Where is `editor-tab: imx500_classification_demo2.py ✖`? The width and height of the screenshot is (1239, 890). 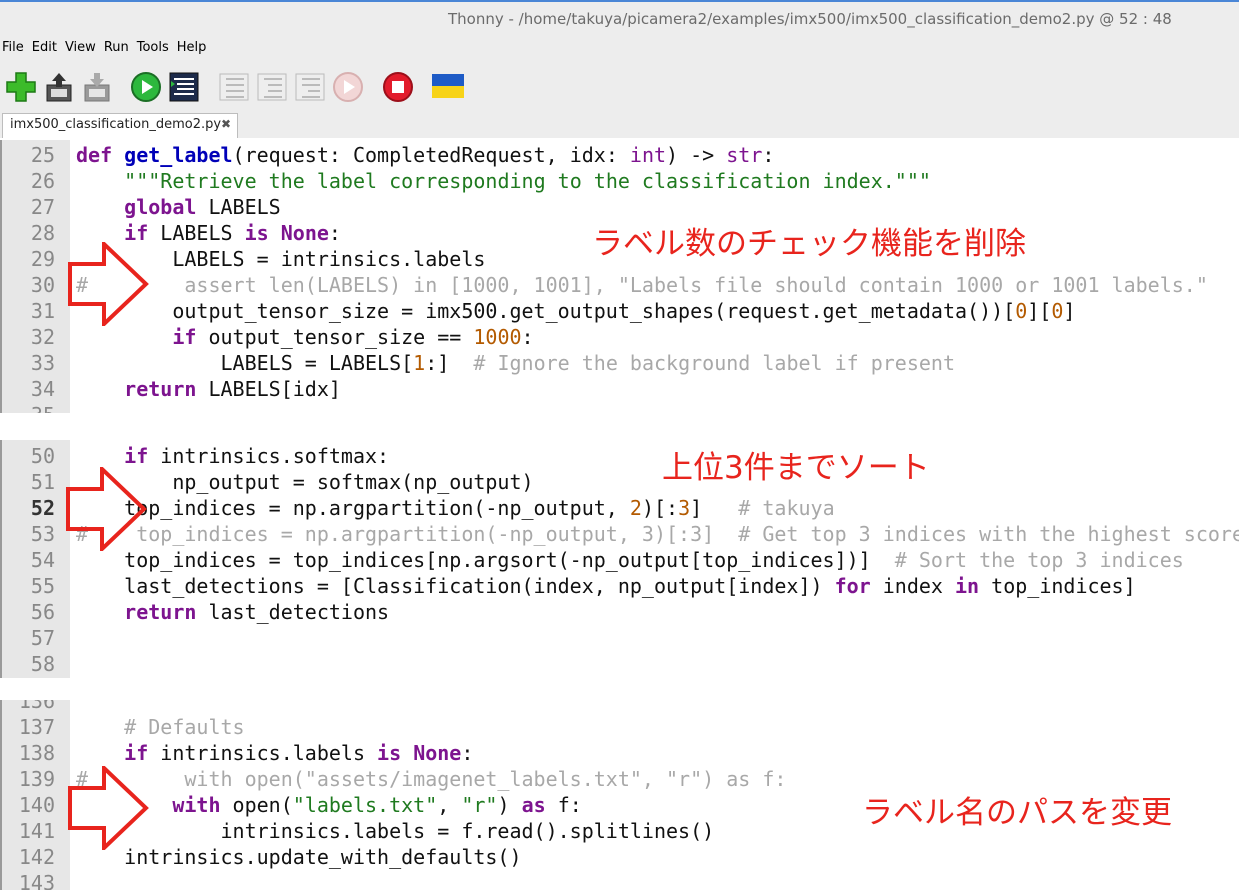 editor-tab: imx500_classification_demo2.py ✖ is located at coordinates (120, 125).